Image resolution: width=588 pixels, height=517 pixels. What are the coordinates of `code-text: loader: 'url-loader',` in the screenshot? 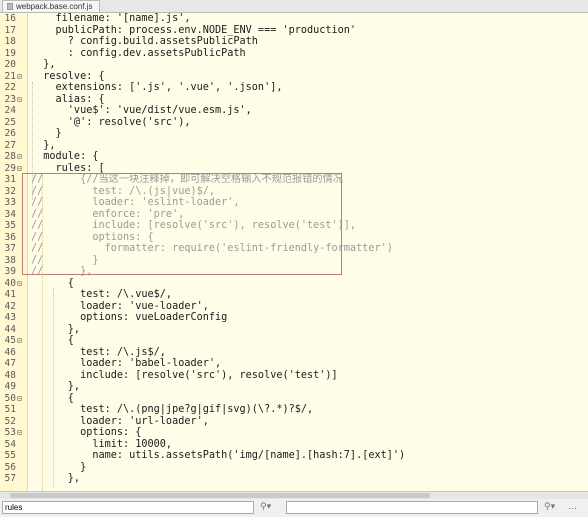 It's located at (120, 421).